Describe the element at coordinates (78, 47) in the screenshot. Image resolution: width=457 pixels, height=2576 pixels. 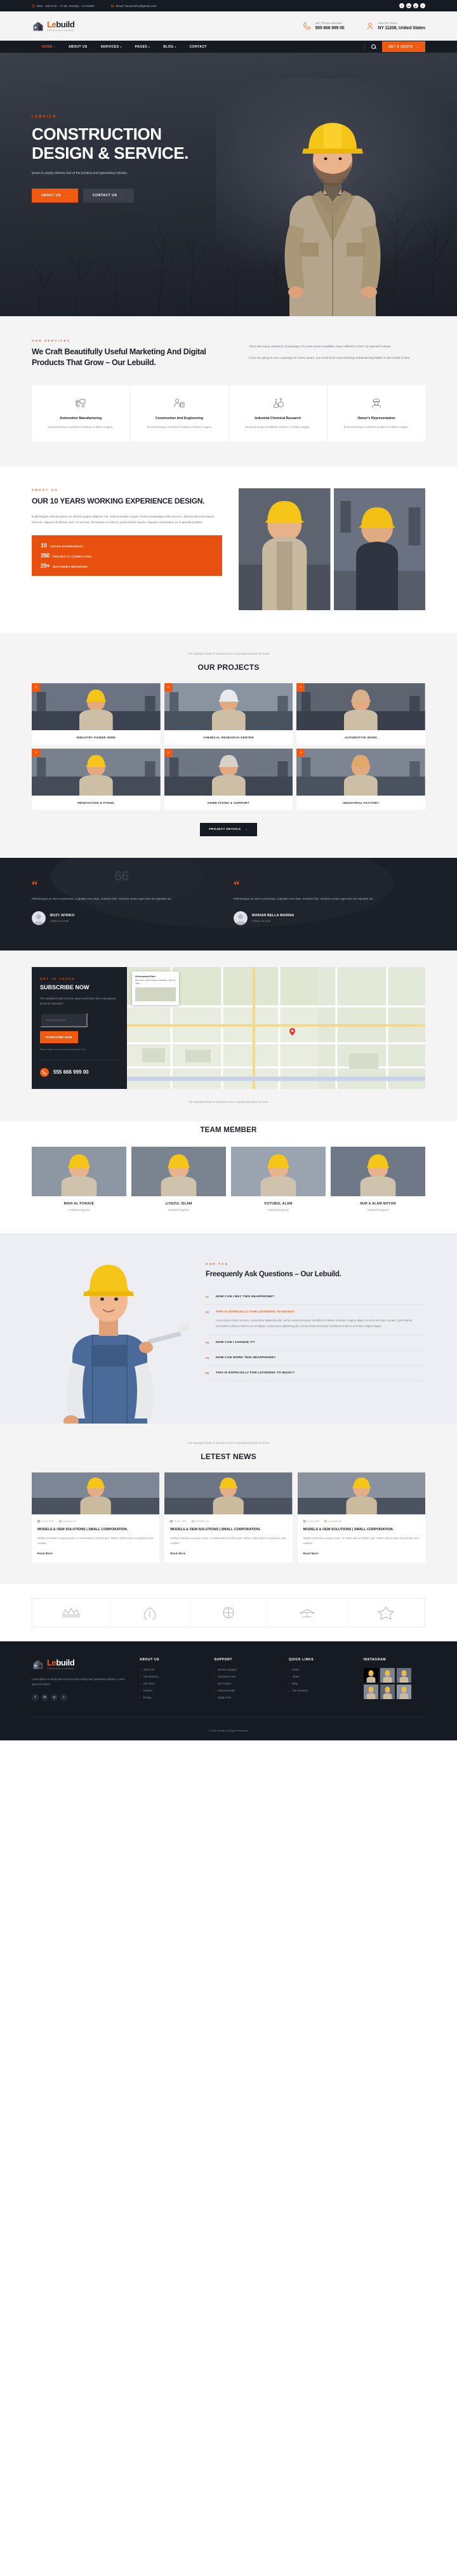
I see `nav-item-about-us: ABOUT US` at that location.